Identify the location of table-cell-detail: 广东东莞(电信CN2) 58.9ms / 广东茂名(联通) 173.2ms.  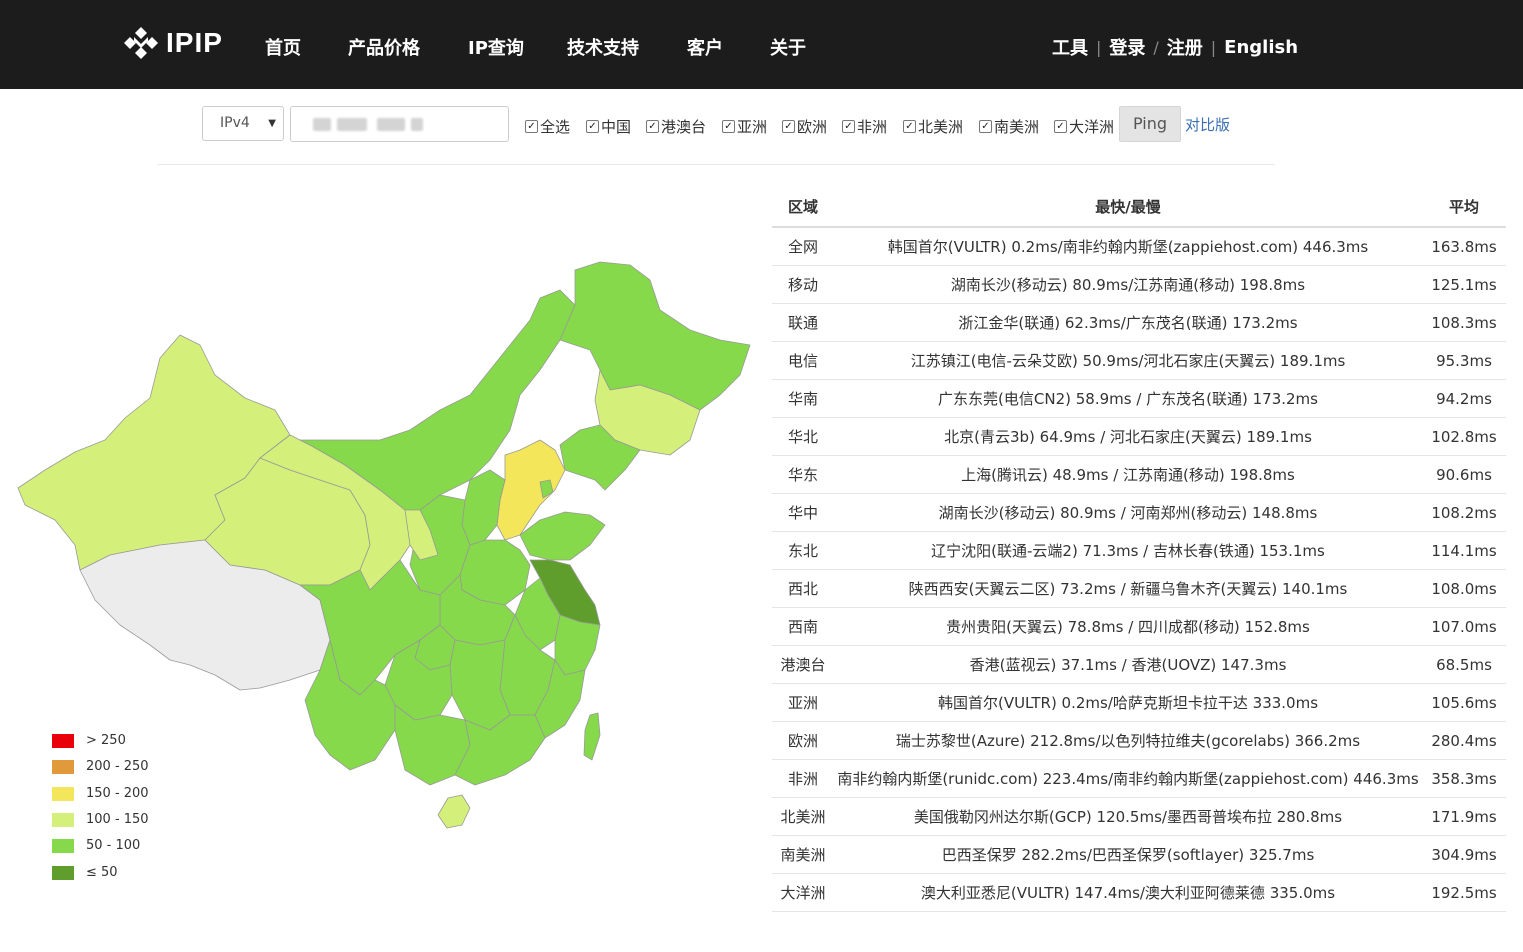
(1128, 398).